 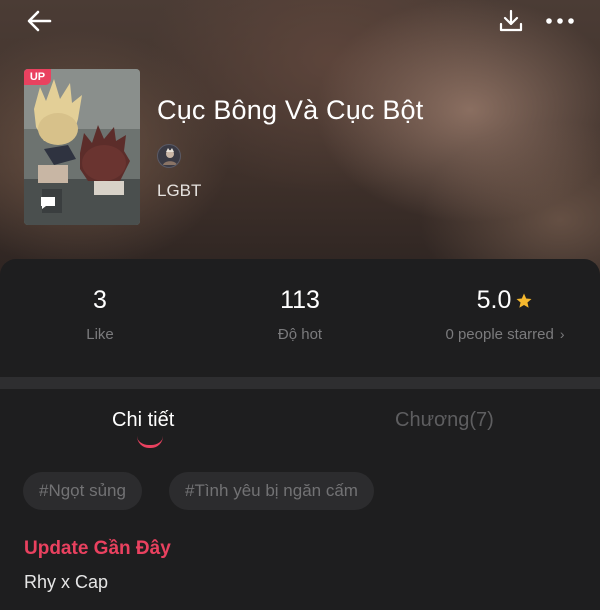 What do you see at coordinates (48, 203) in the screenshot?
I see `comment-icon` at bounding box center [48, 203].